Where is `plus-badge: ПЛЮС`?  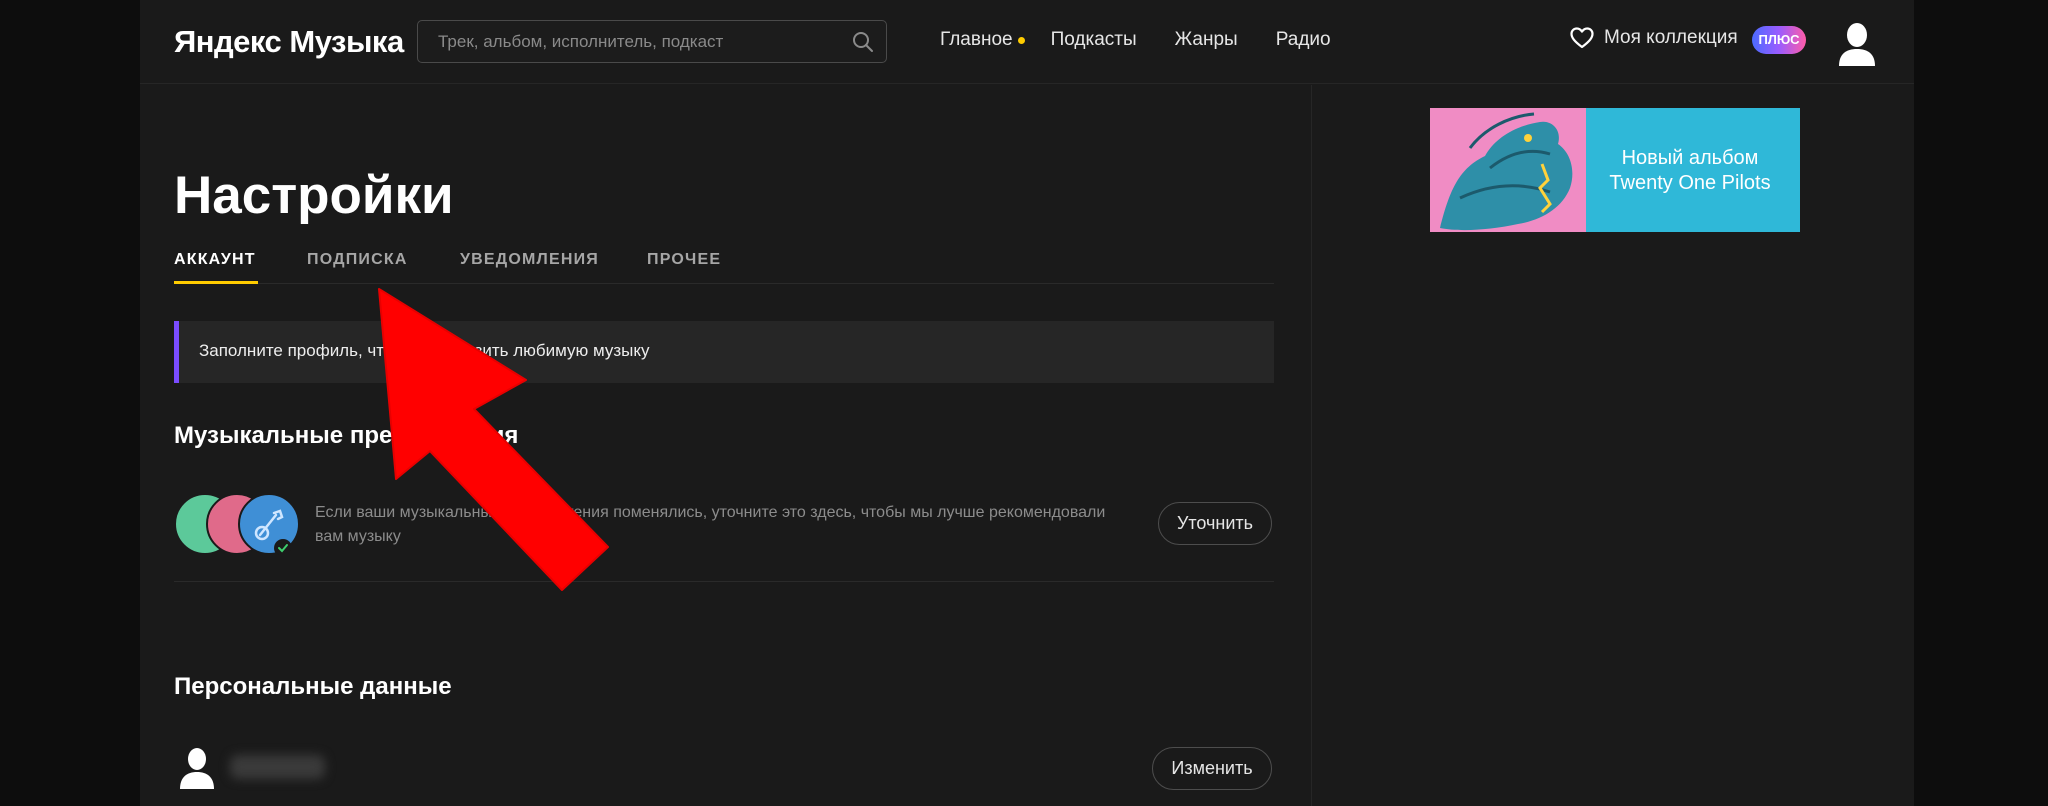 plus-badge: ПЛЮС is located at coordinates (1779, 40).